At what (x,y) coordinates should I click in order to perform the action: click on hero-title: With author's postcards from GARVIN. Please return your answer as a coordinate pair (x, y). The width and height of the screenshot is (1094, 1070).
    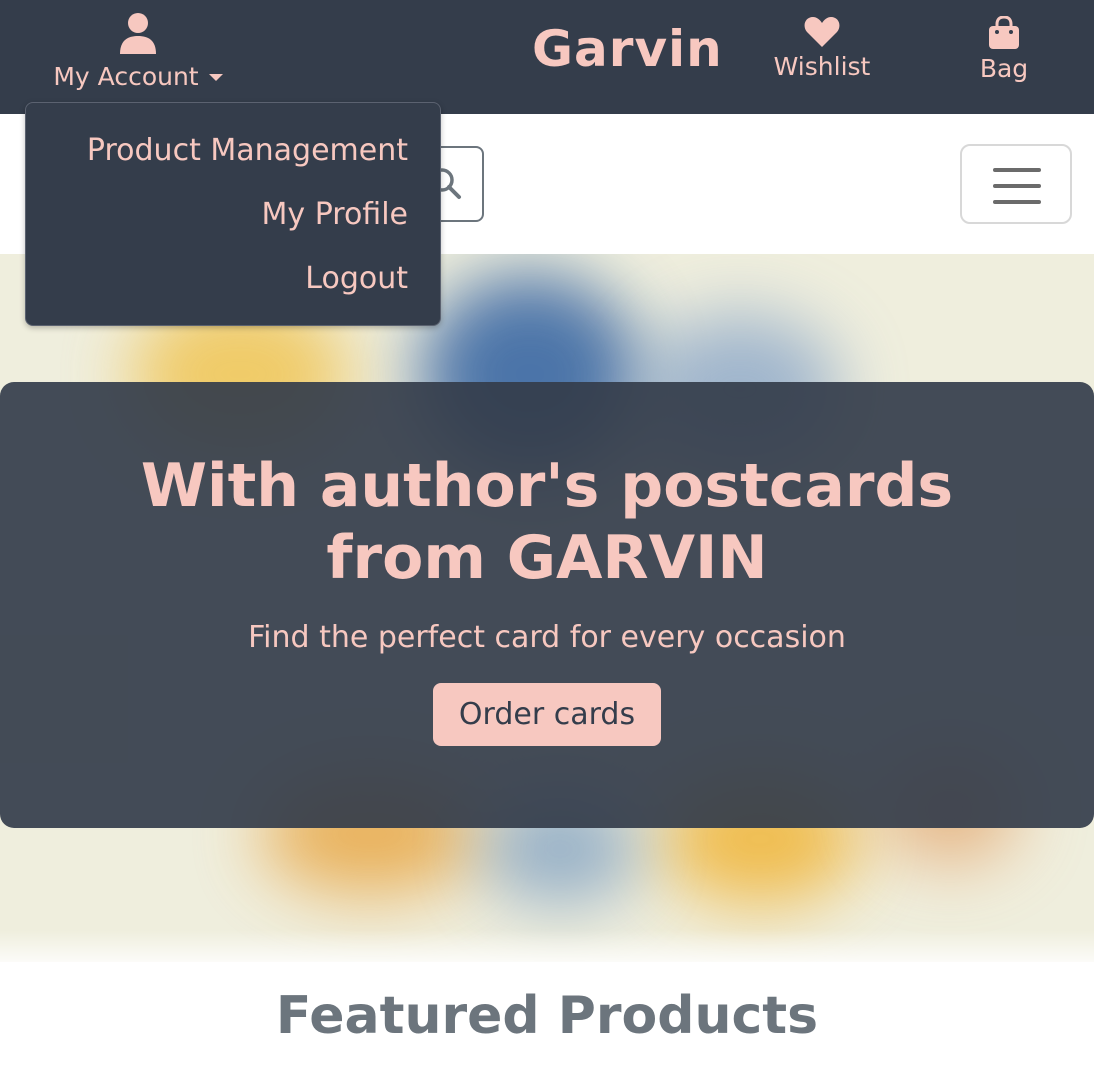
    Looking at the image, I should click on (547, 522).